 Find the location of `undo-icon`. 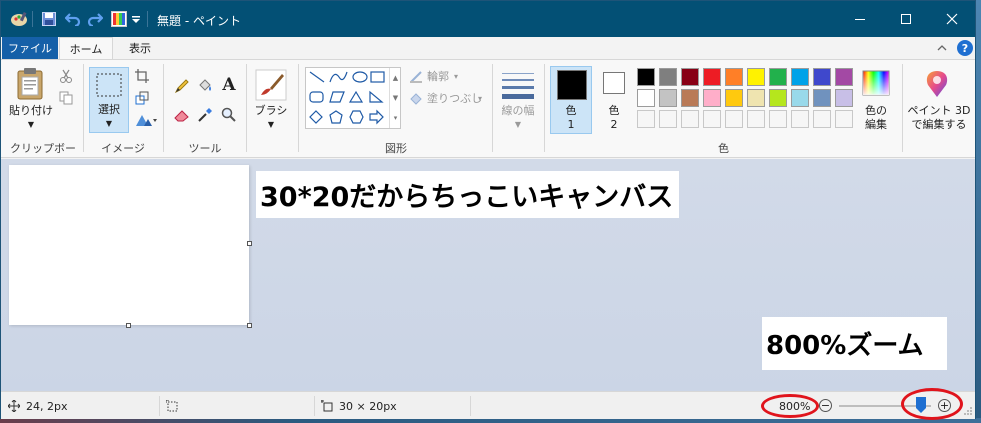

undo-icon is located at coordinates (73, 19).